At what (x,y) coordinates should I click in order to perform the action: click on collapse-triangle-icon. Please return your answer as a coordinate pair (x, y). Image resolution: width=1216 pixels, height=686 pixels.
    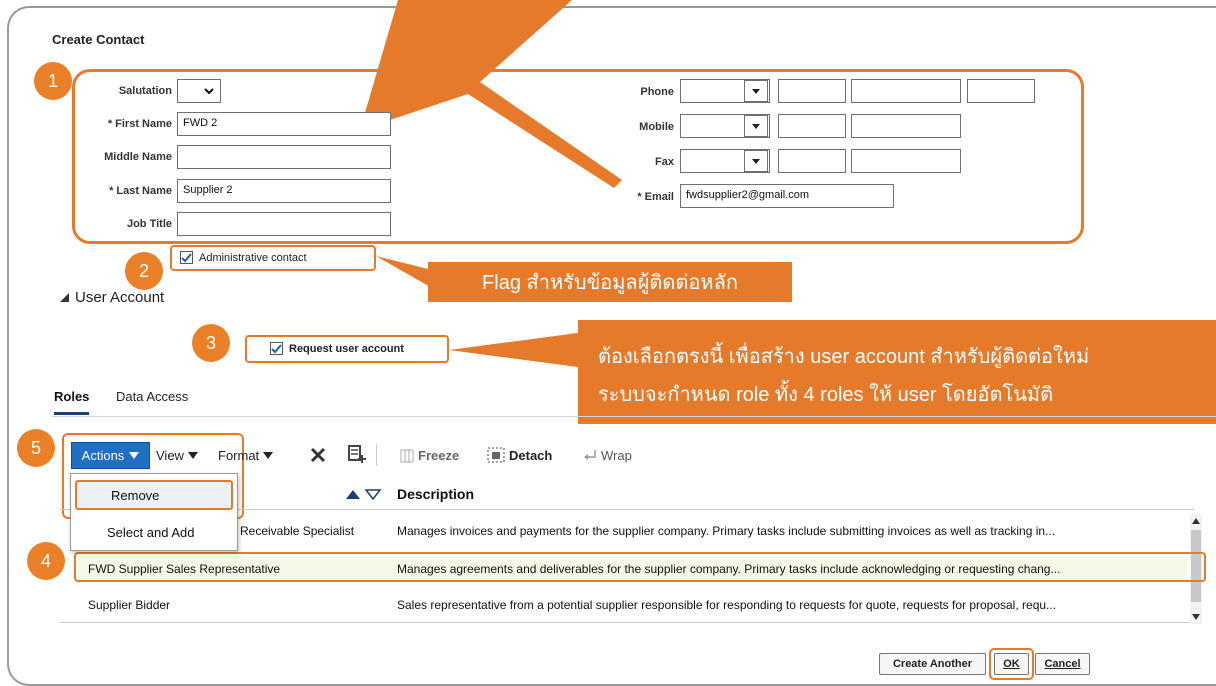
    Looking at the image, I should click on (64, 297).